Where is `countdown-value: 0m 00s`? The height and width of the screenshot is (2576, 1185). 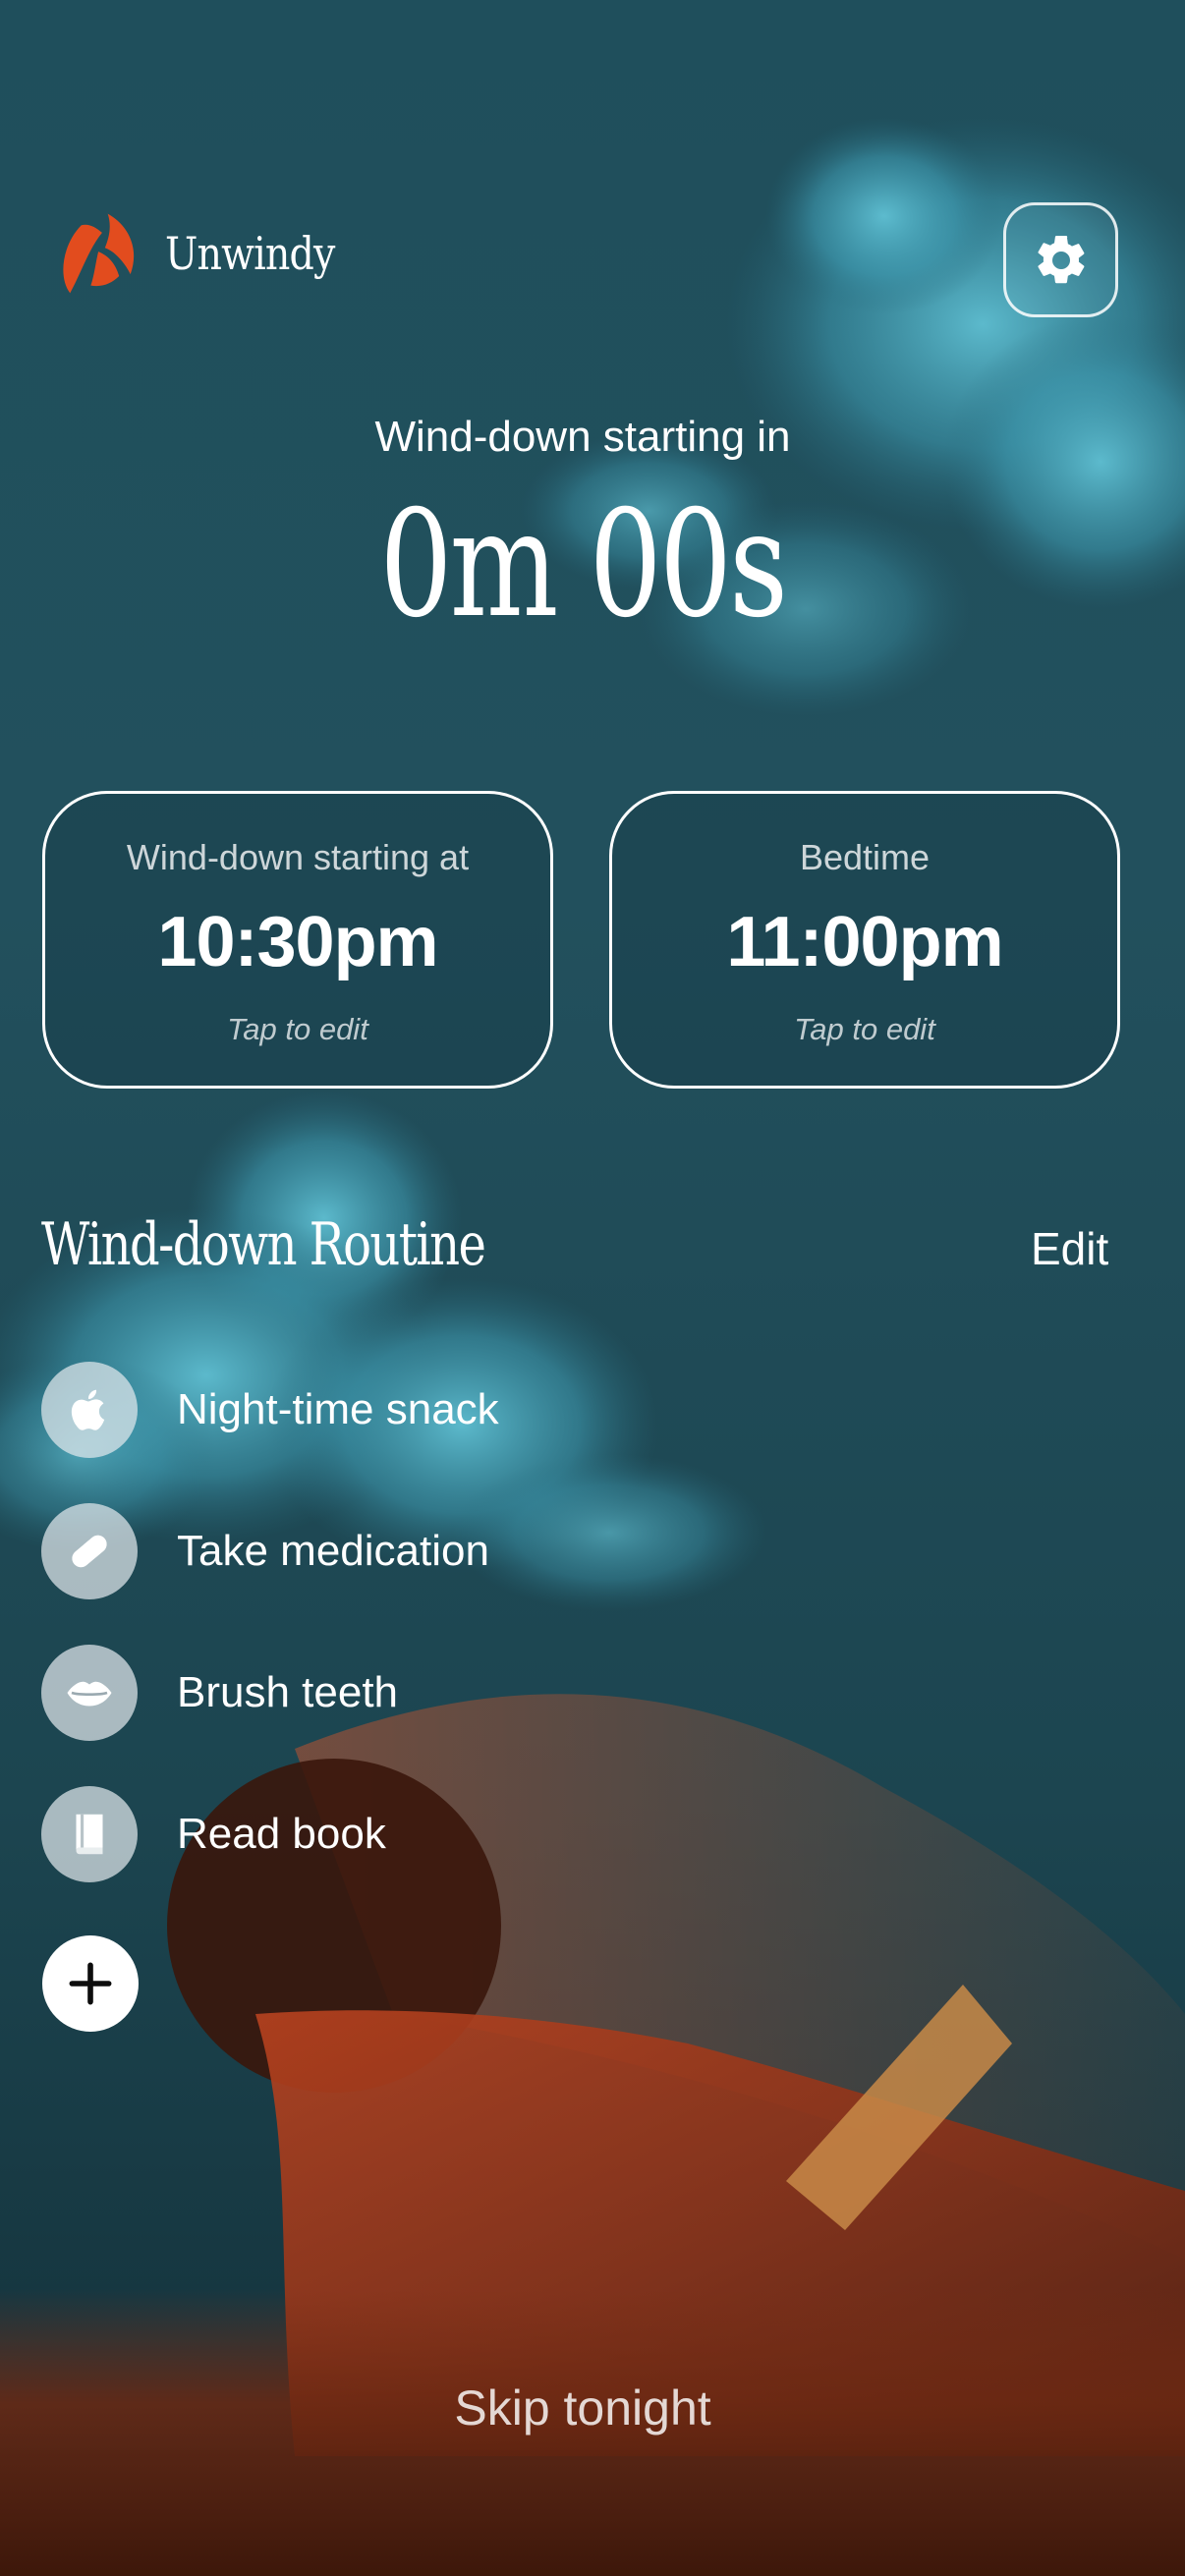 countdown-value: 0m 00s is located at coordinates (584, 564).